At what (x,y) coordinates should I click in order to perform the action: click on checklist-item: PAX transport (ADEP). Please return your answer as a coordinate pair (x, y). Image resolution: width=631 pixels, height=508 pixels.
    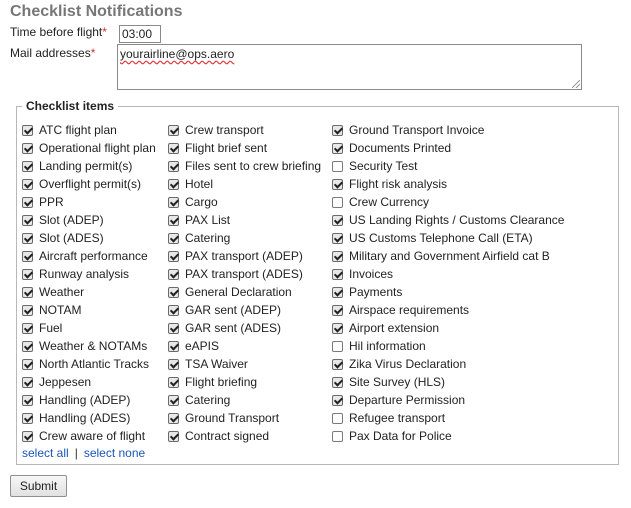
    Looking at the image, I should click on (244, 256).